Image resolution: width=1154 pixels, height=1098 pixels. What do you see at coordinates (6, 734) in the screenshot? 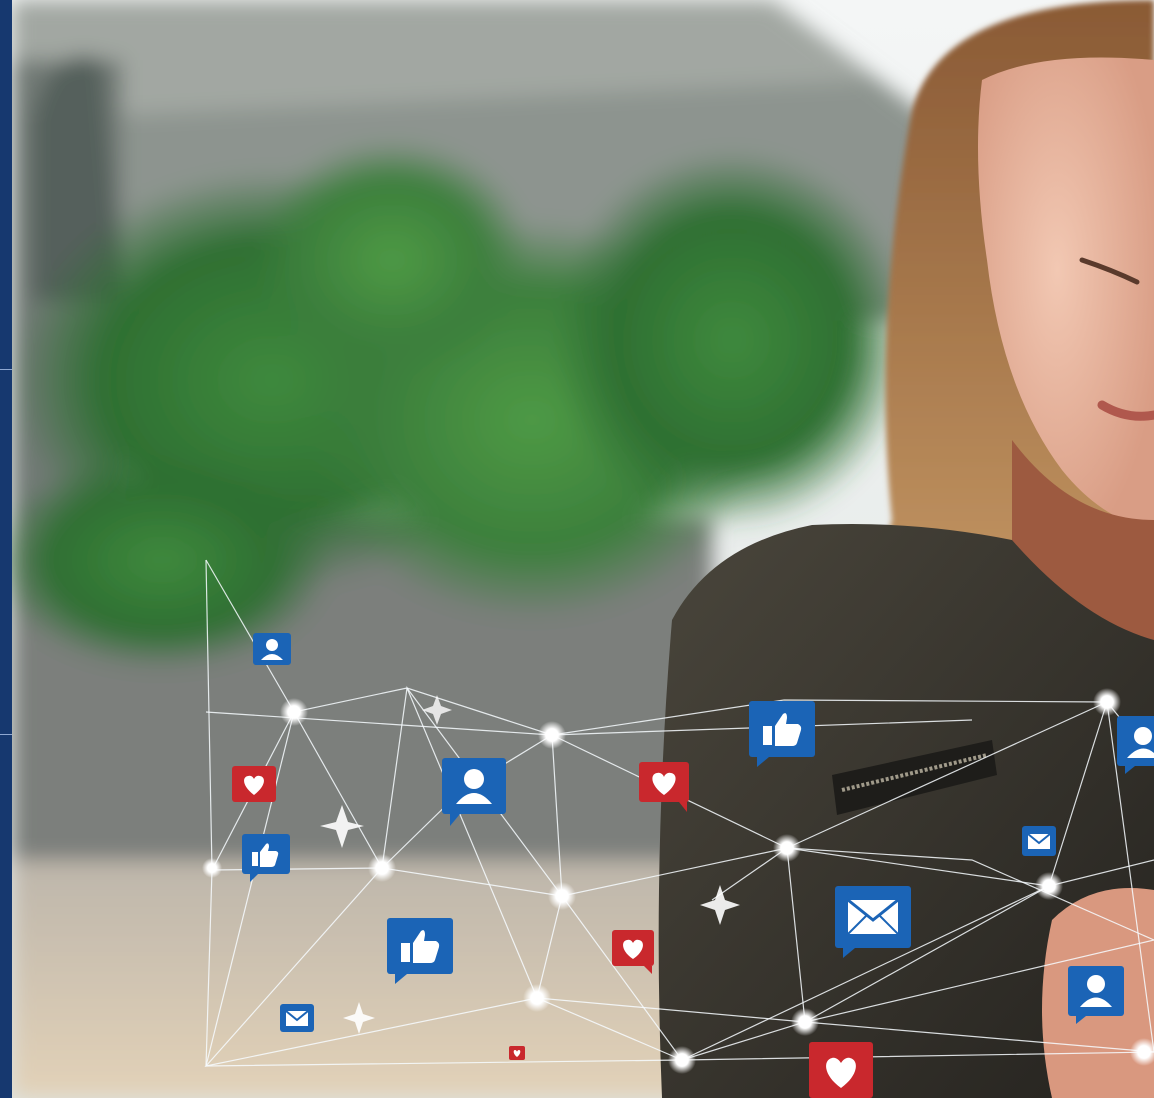
I see `frame-divider-bottom` at bounding box center [6, 734].